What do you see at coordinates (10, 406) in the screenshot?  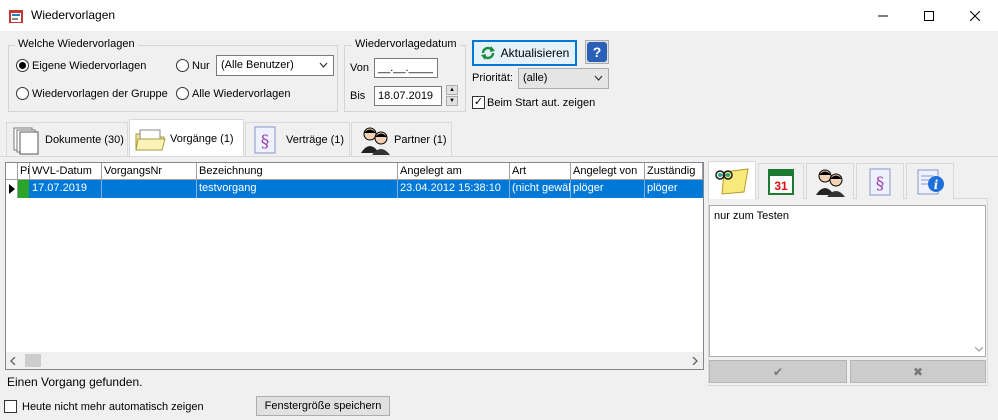 I see `no-auto-check-indicator` at bounding box center [10, 406].